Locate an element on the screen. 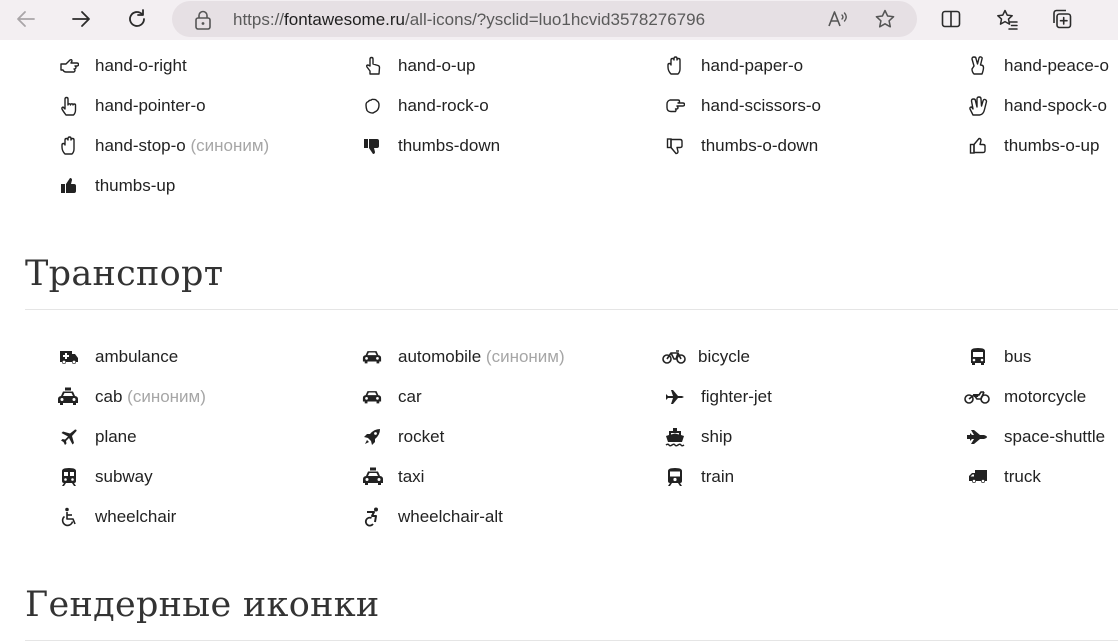  icon-item-thumbs-o-up: thumbs-o-up is located at coordinates (1043, 146).